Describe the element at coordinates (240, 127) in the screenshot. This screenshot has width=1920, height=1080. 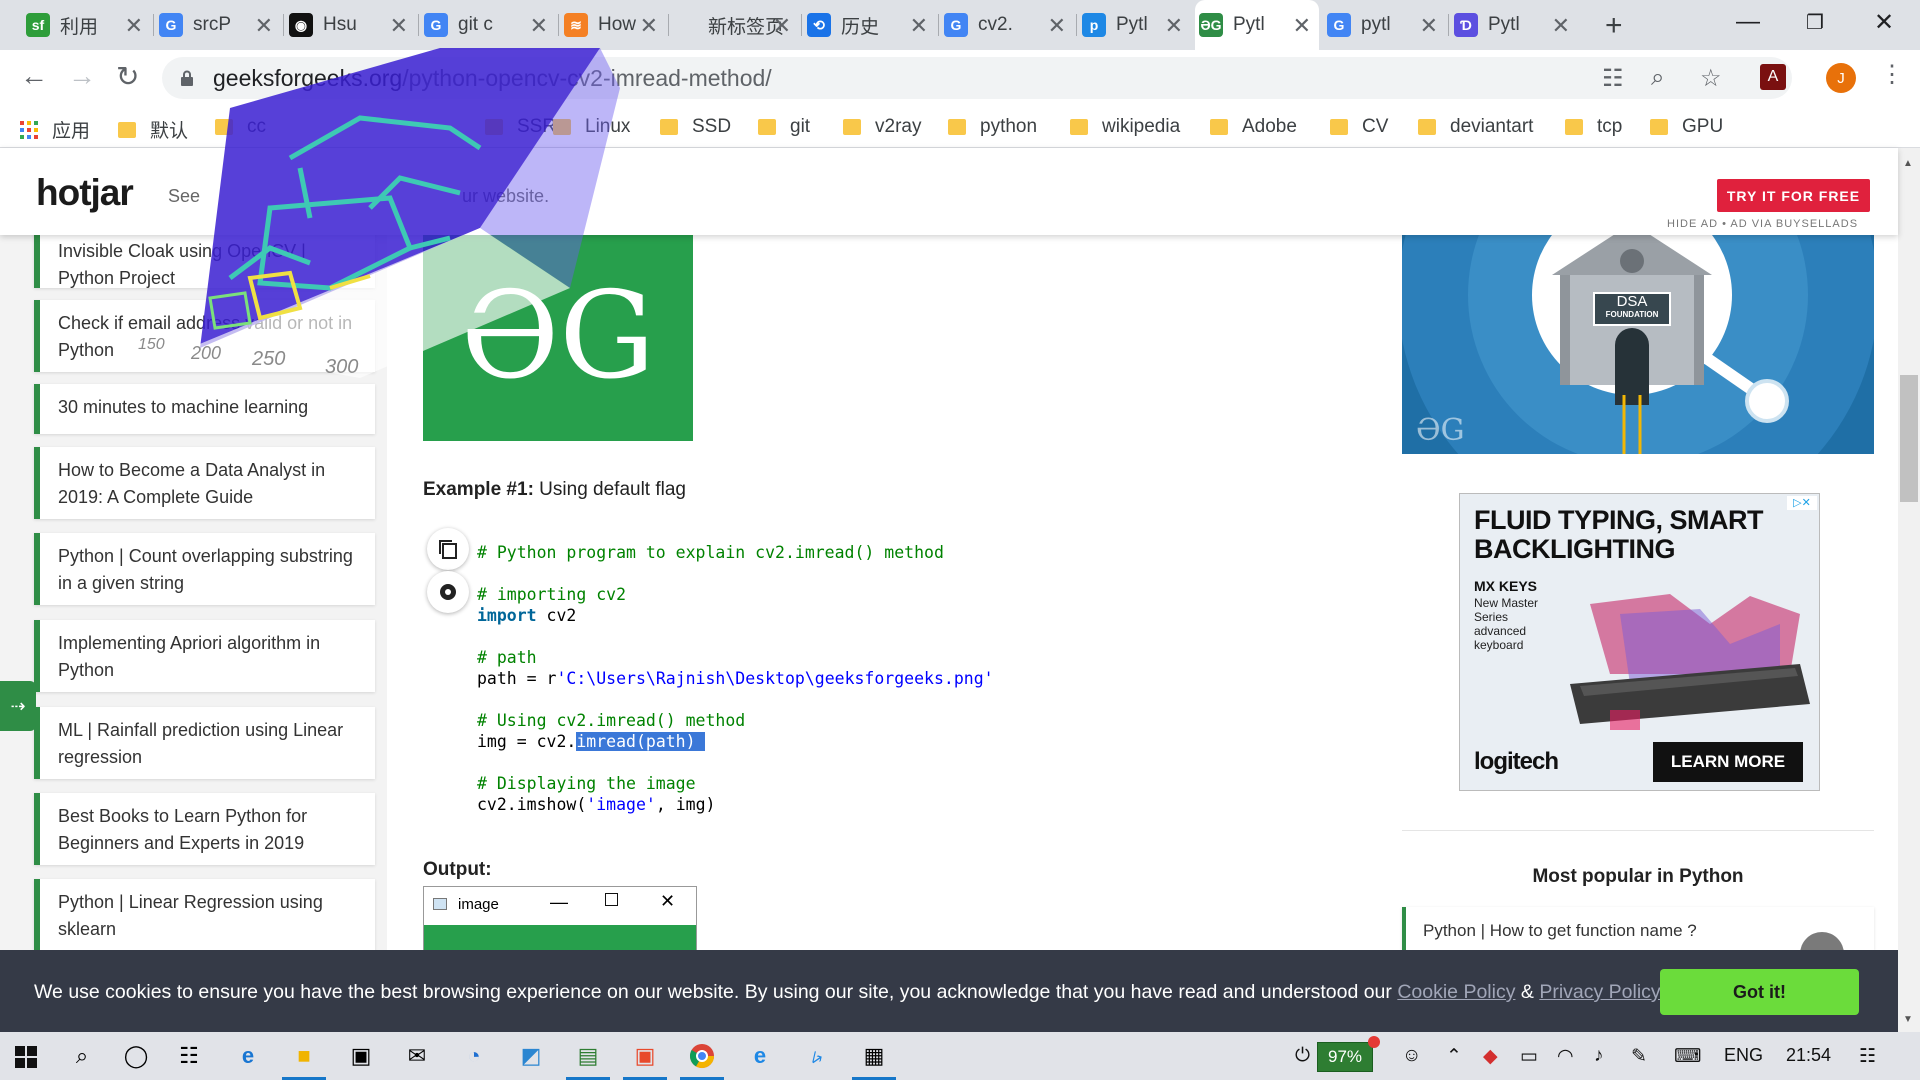
I see `bookmark-folder: cc` at that location.